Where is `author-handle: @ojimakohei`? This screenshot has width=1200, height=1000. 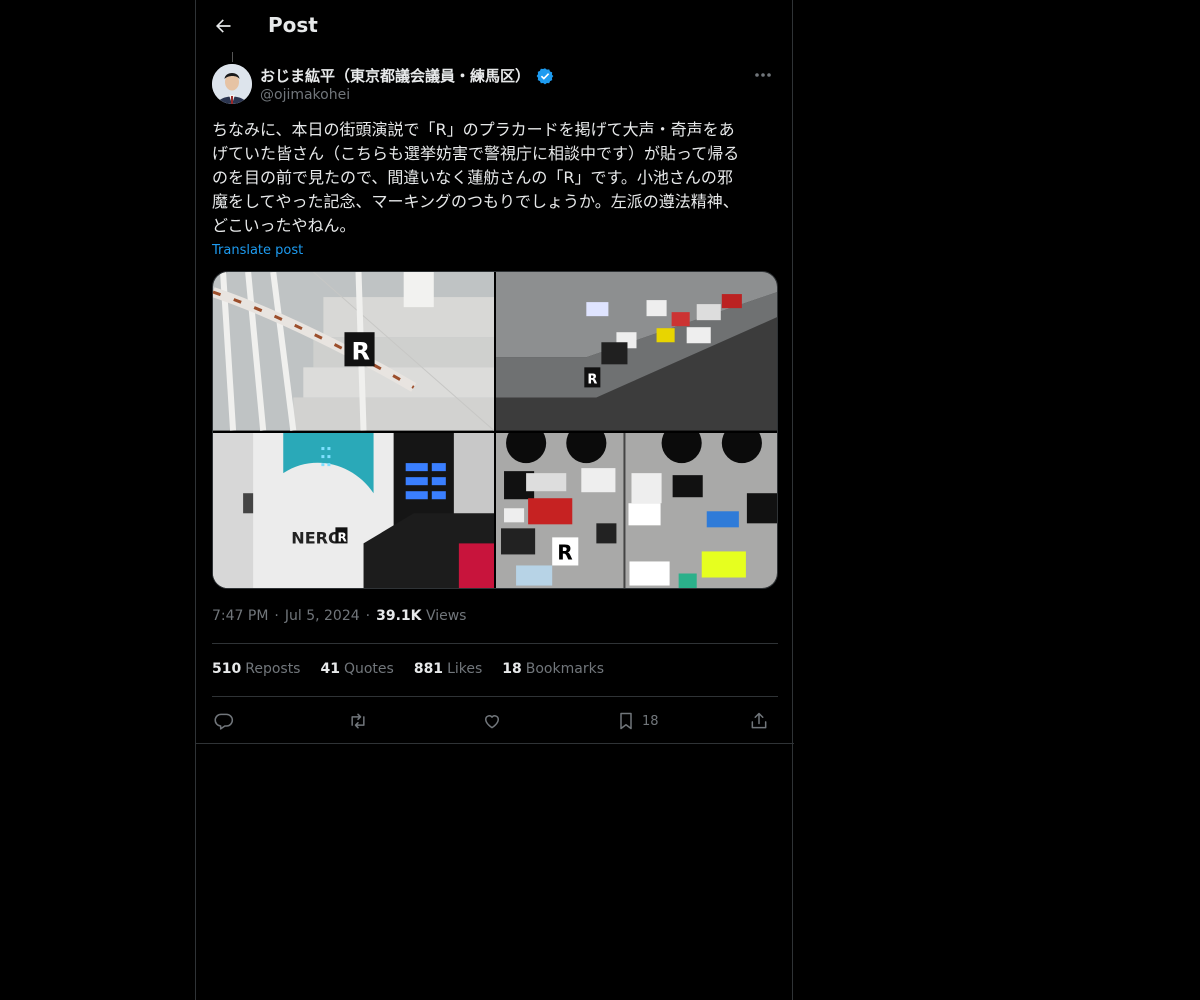
author-handle: @ojimakohei is located at coordinates (305, 95).